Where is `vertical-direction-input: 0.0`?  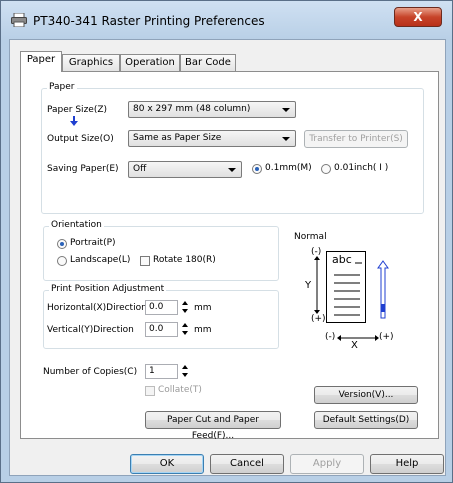
vertical-direction-input: 0.0 is located at coordinates (161, 329).